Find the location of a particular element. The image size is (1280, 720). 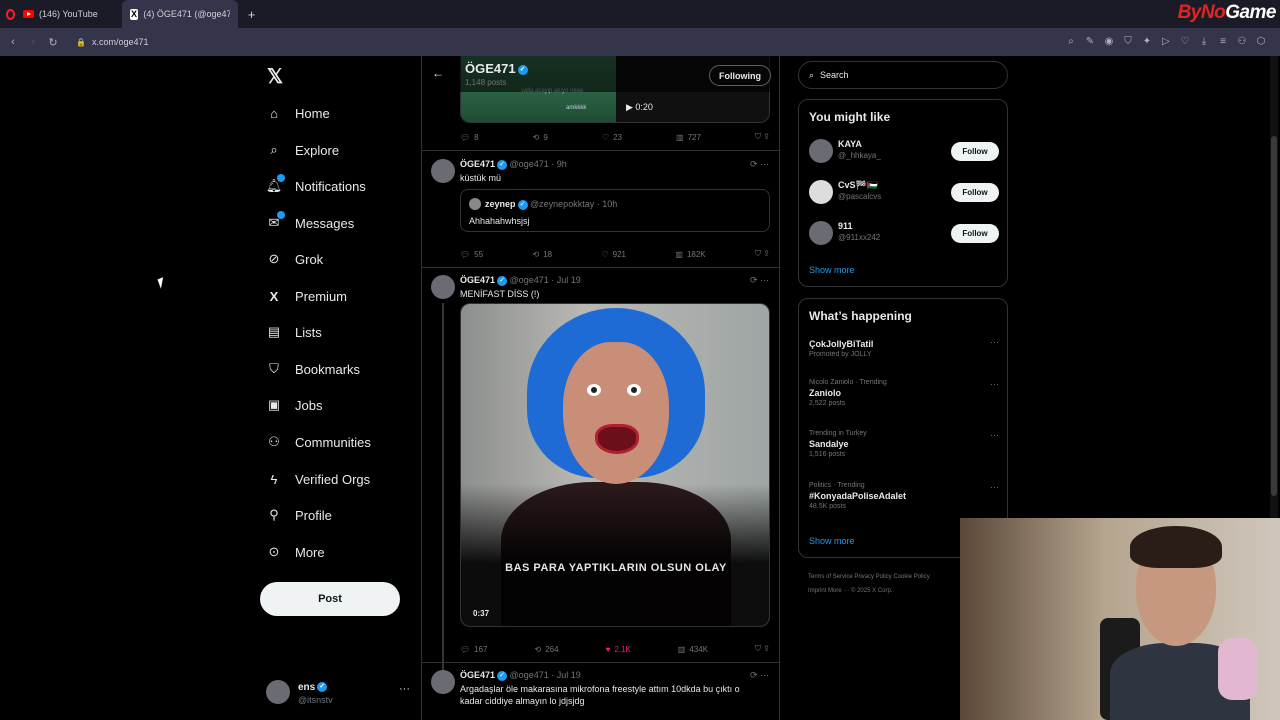

trend-meta: Trending in Turkey is located at coordinates (838, 433).